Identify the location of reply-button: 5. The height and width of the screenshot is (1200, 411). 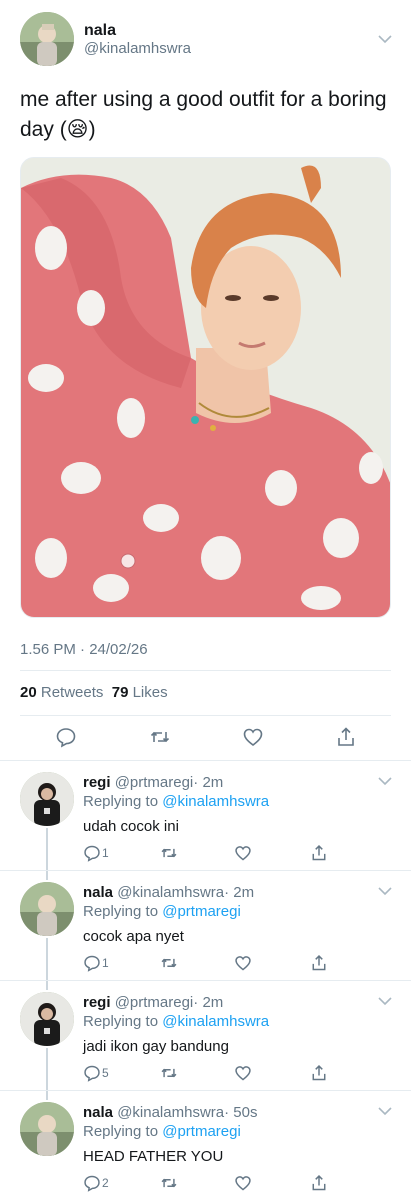
(96, 1073).